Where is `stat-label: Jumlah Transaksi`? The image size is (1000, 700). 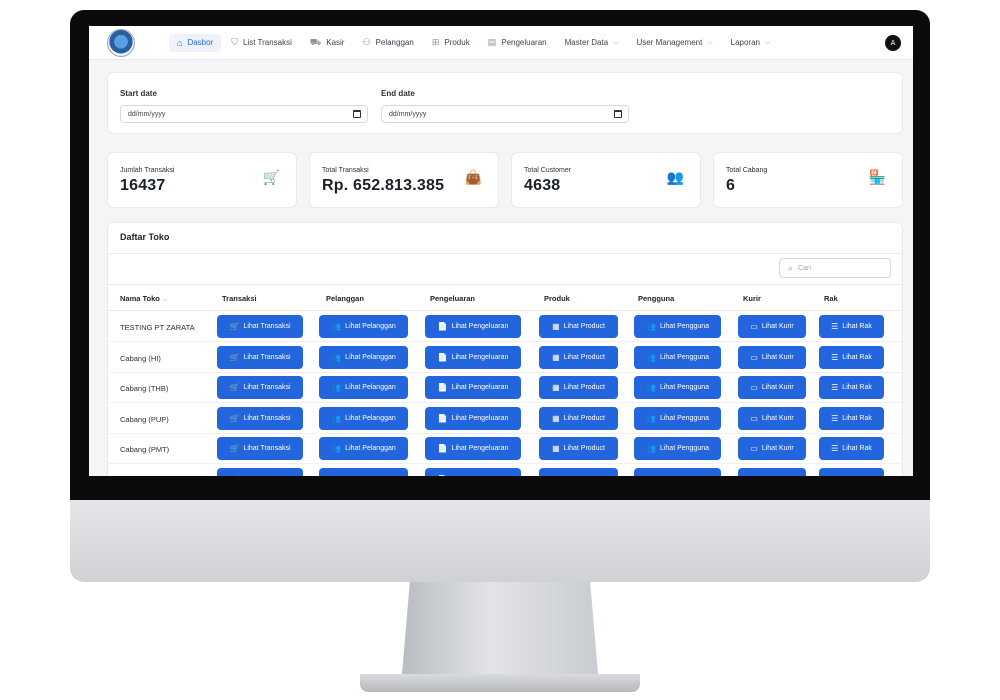 stat-label: Jumlah Transaksi is located at coordinates (147, 170).